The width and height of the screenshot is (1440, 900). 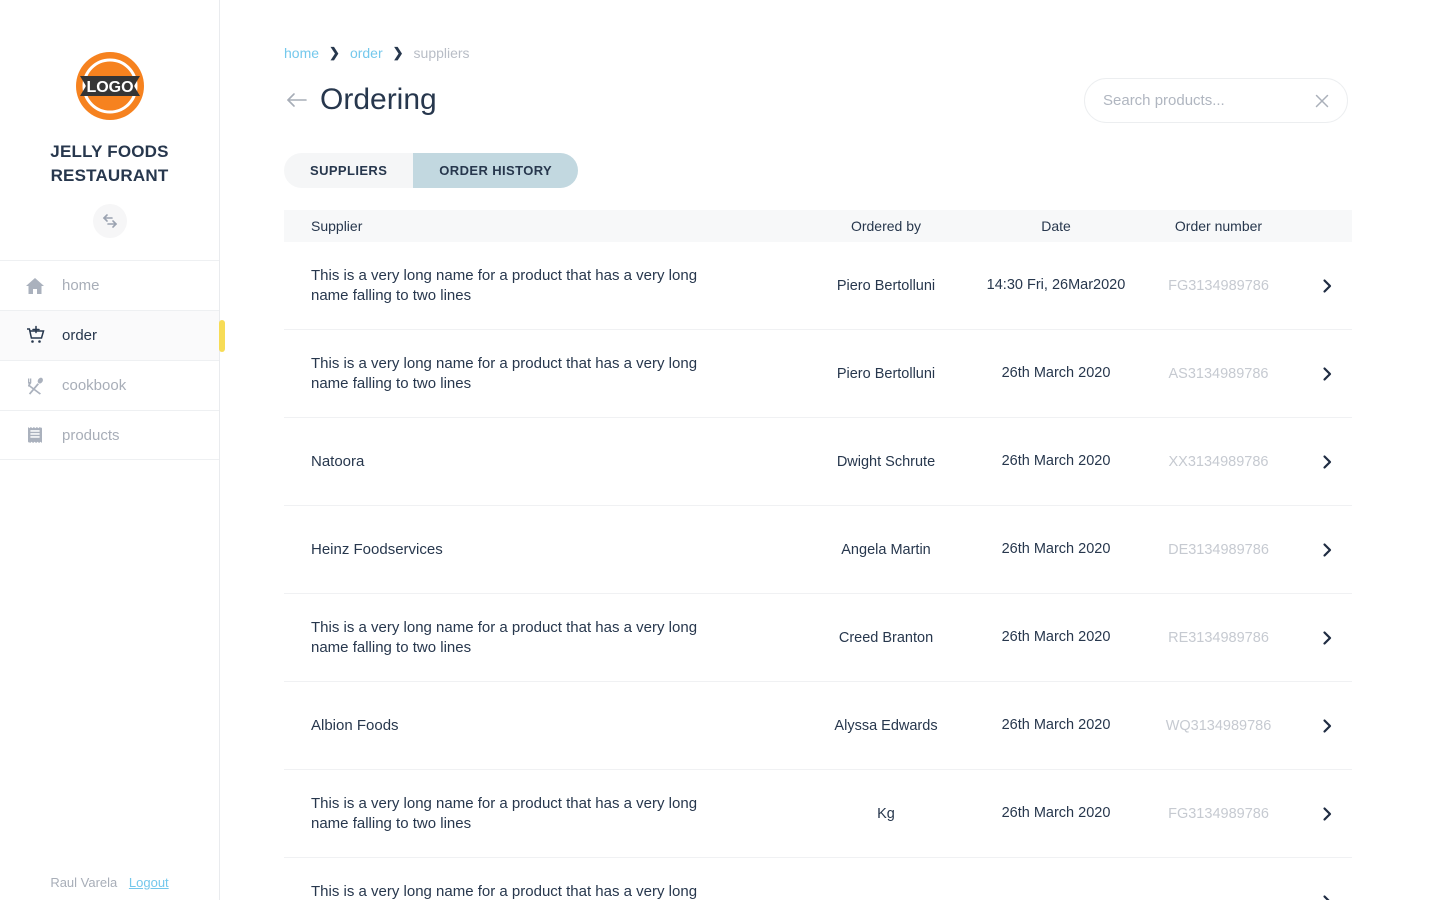 I want to click on collapse-arrows-icon, so click(x=109, y=221).